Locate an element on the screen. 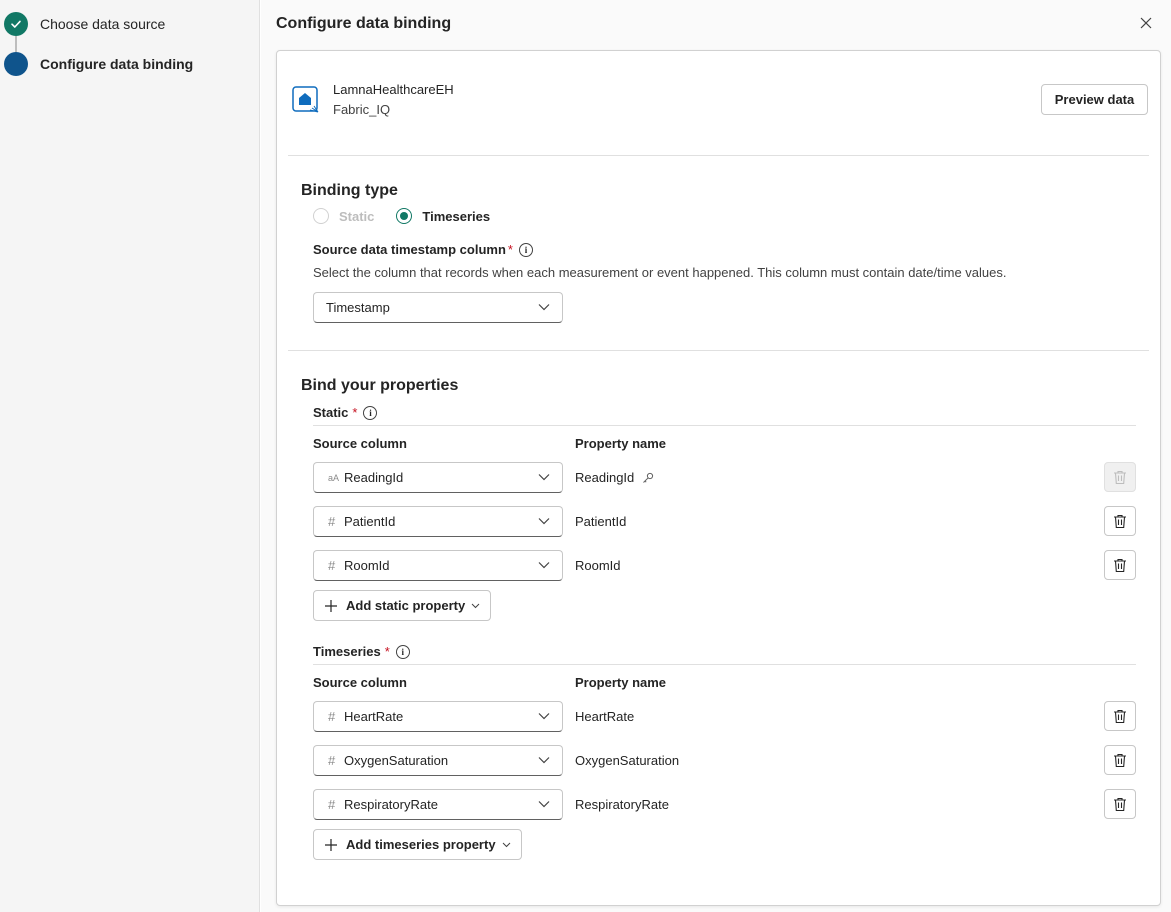 This screenshot has width=1171, height=912. timestamp-label-text: Source data timestamp column is located at coordinates (409, 249).